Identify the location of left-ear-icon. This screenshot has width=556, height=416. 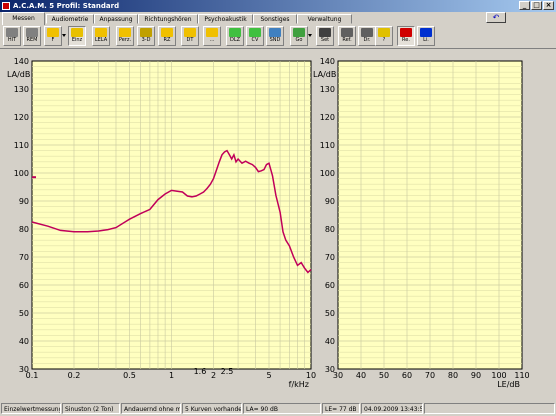
(426, 32).